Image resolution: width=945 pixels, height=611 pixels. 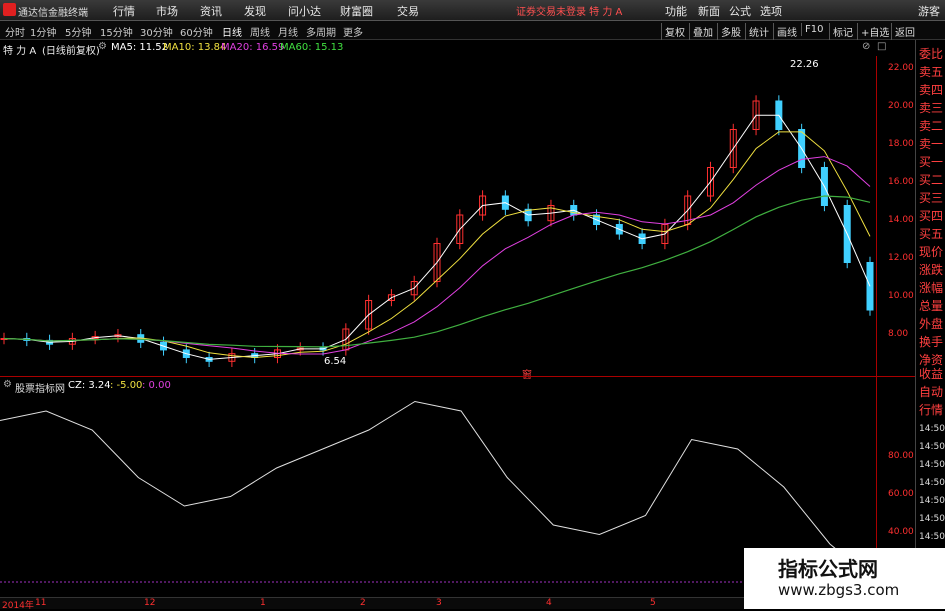 What do you see at coordinates (78, 31) in the screenshot?
I see `tab-5min: 5分钟` at bounding box center [78, 31].